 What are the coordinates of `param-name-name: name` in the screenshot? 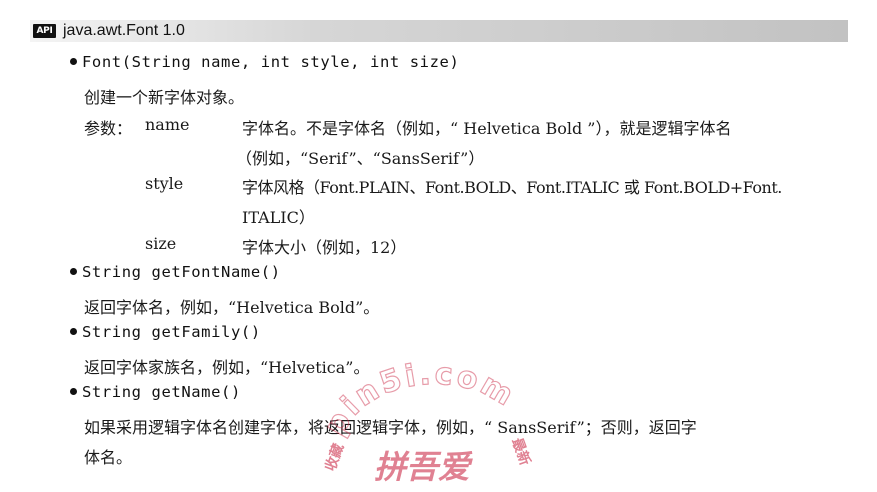 It's located at (167, 124).